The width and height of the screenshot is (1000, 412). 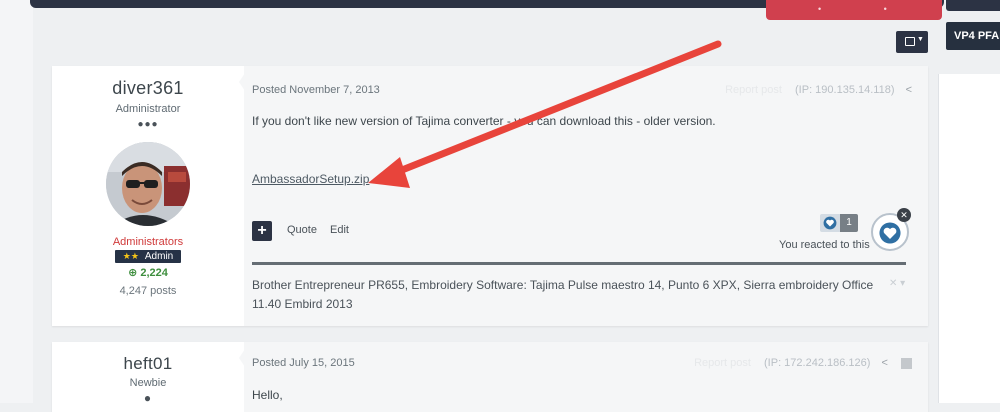 What do you see at coordinates (130, 256) in the screenshot?
I see `star-icon: ★★` at bounding box center [130, 256].